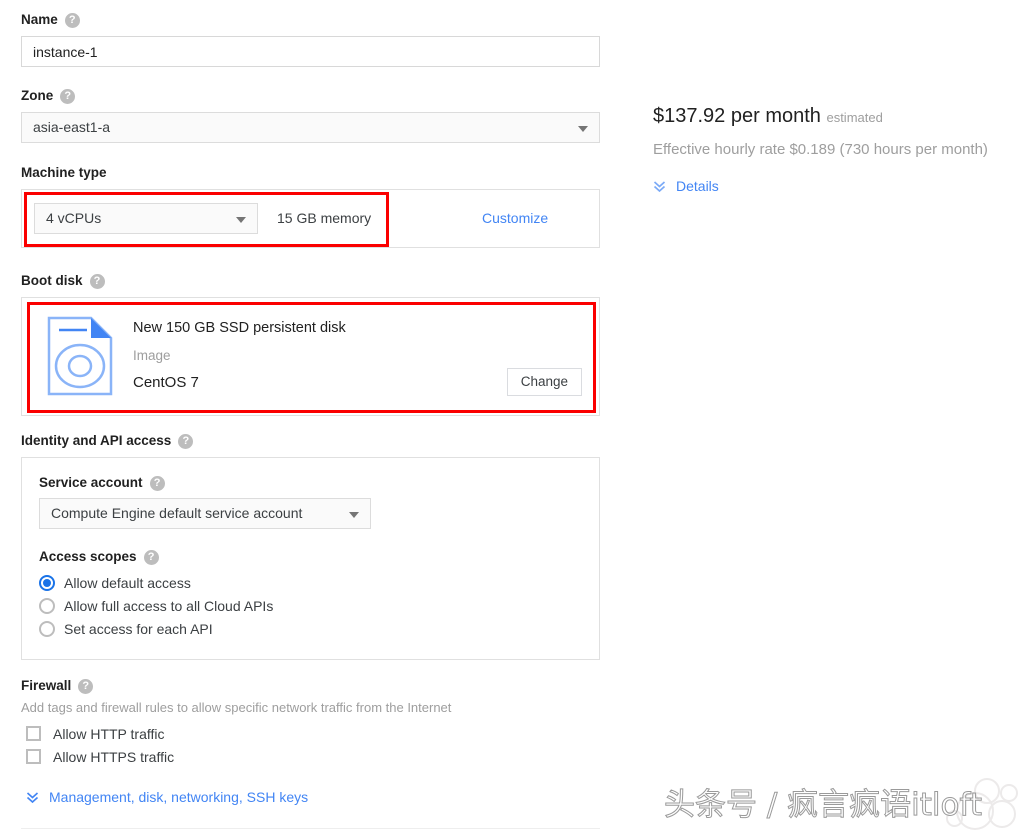 The height and width of the screenshot is (837, 1024). What do you see at coordinates (310, 20) in the screenshot?
I see `name-label-row: Name ?` at bounding box center [310, 20].